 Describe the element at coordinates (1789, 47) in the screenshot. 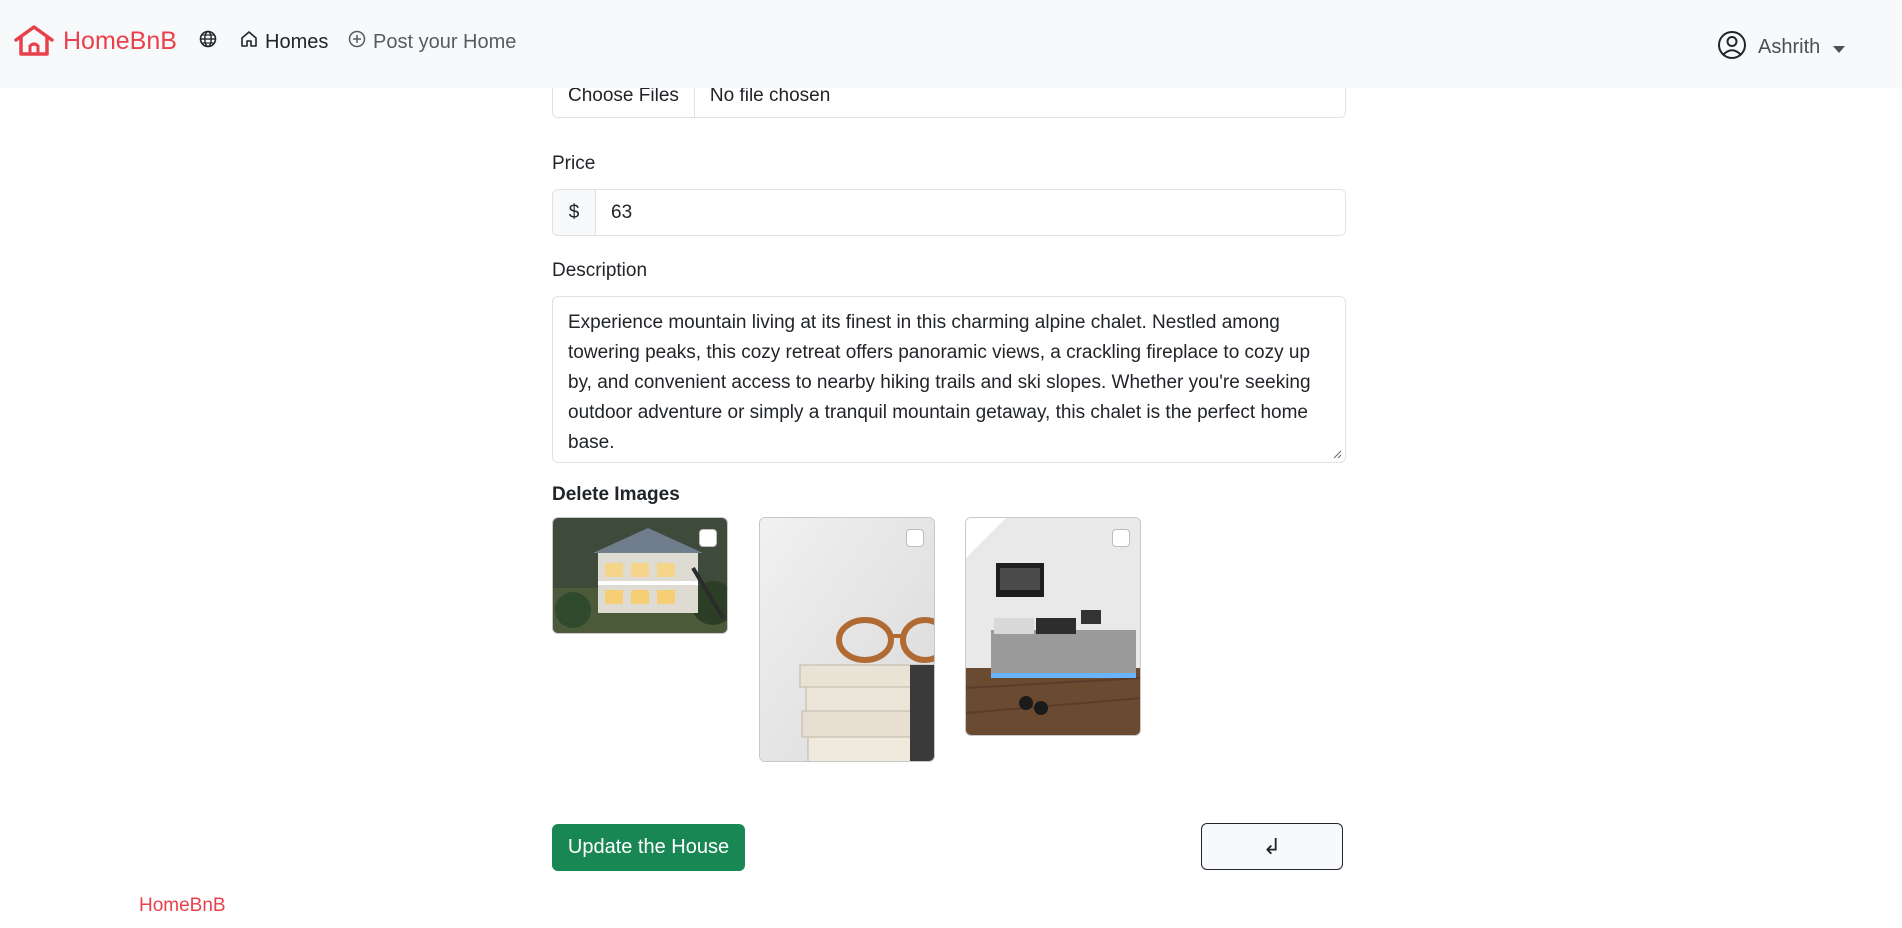

I see `user-name: Ashrith` at that location.